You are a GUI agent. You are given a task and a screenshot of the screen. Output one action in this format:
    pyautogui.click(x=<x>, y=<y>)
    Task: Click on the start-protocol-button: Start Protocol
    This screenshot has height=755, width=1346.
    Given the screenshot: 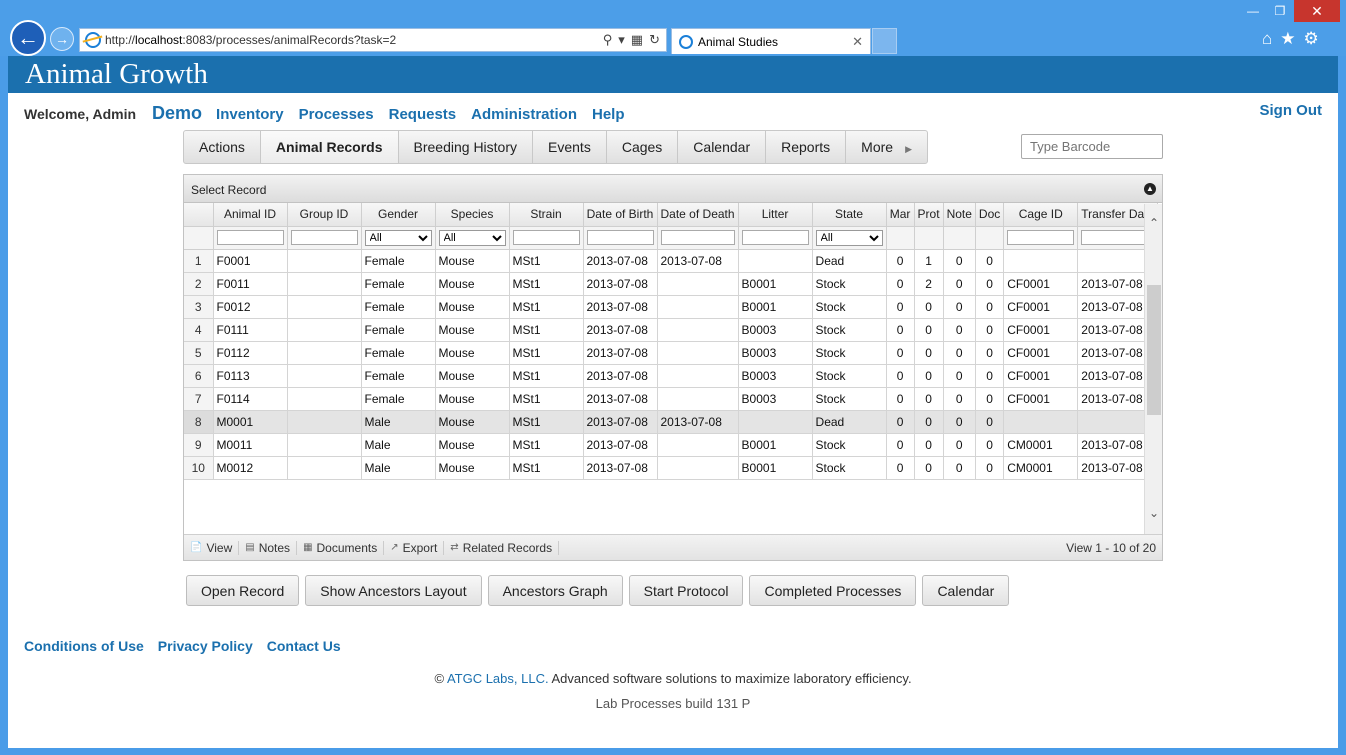 What is the action you would take?
    pyautogui.click(x=686, y=590)
    